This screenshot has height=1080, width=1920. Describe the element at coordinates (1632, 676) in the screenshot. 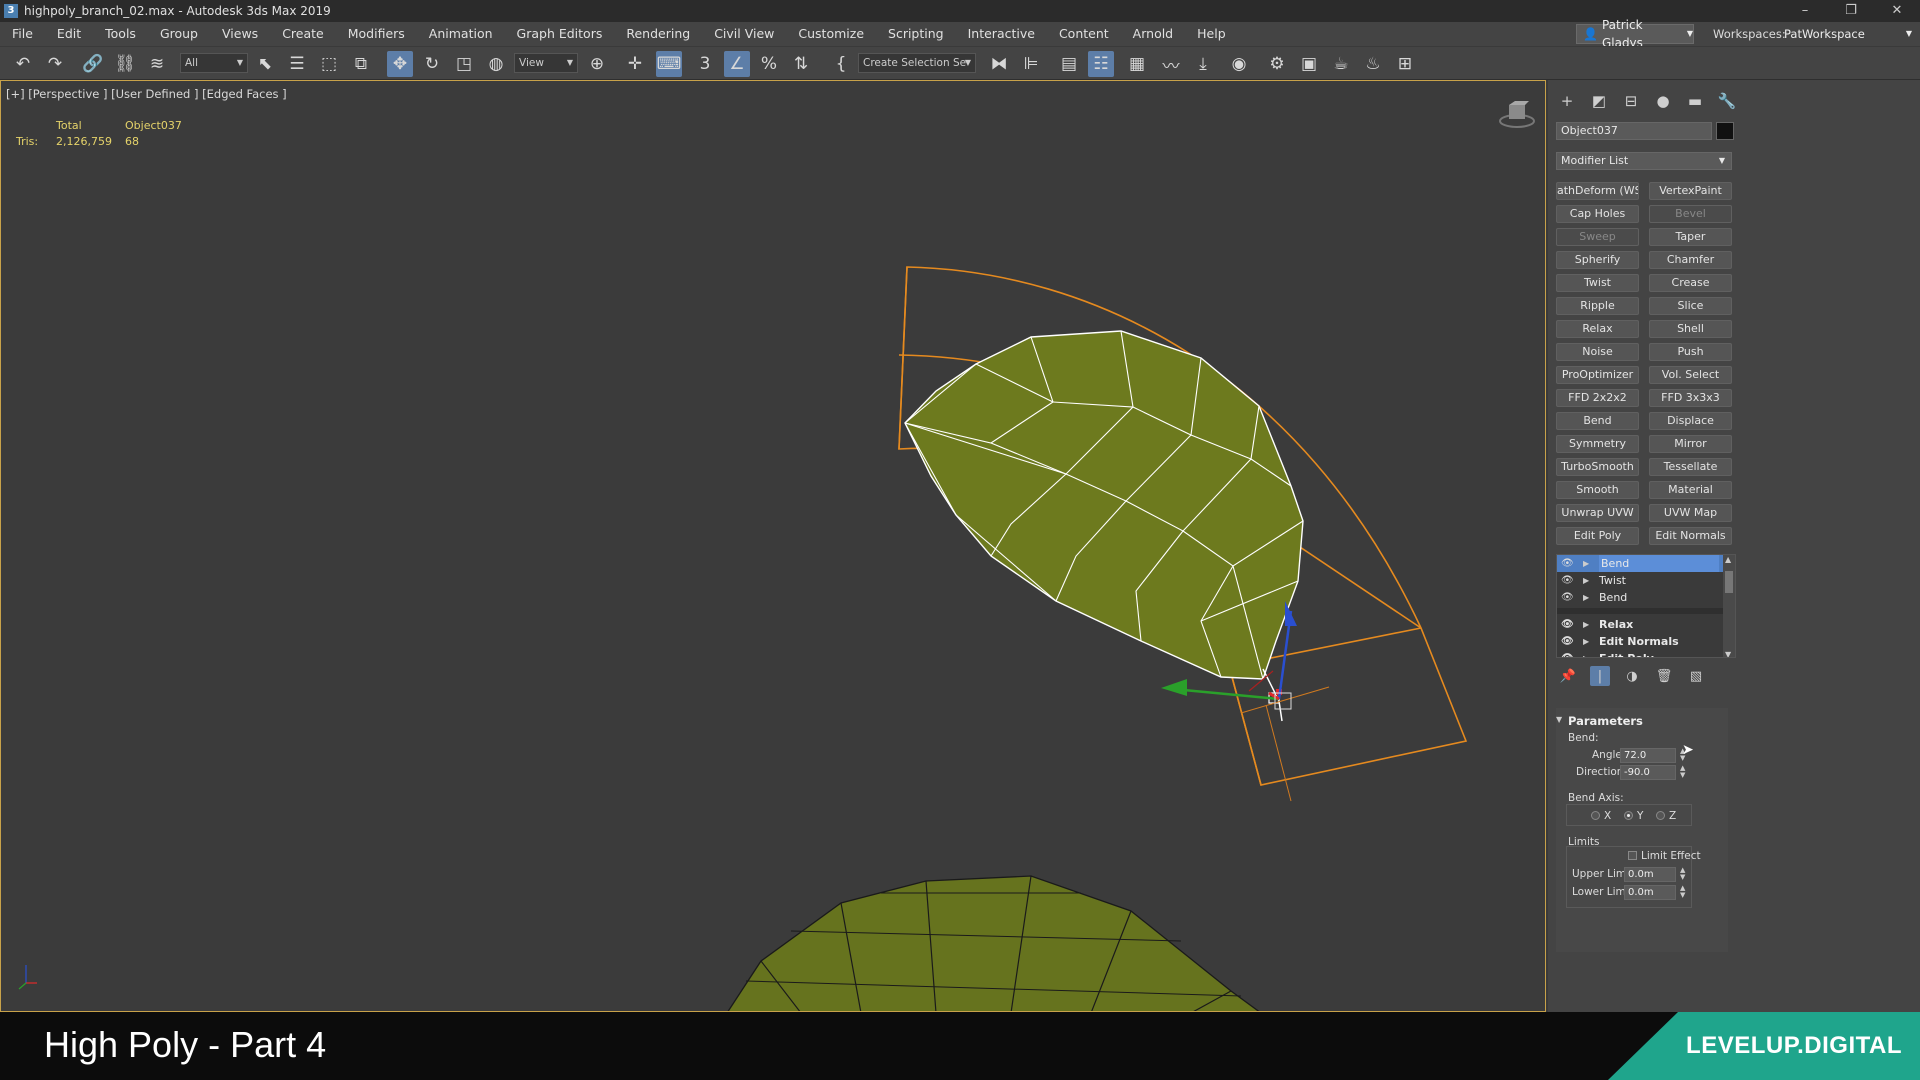

I see `make-unique-icon: ◑` at that location.